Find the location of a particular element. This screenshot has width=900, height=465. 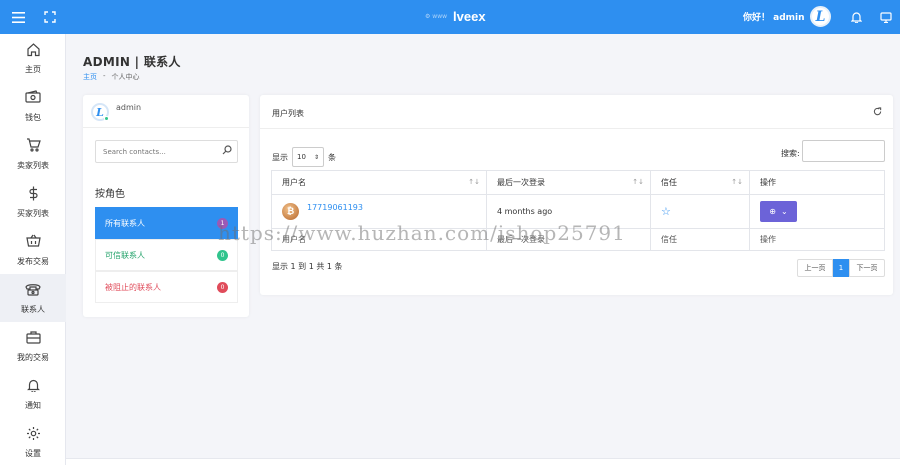

sidebar-item-wallet: 钱包 is located at coordinates (33, 106).